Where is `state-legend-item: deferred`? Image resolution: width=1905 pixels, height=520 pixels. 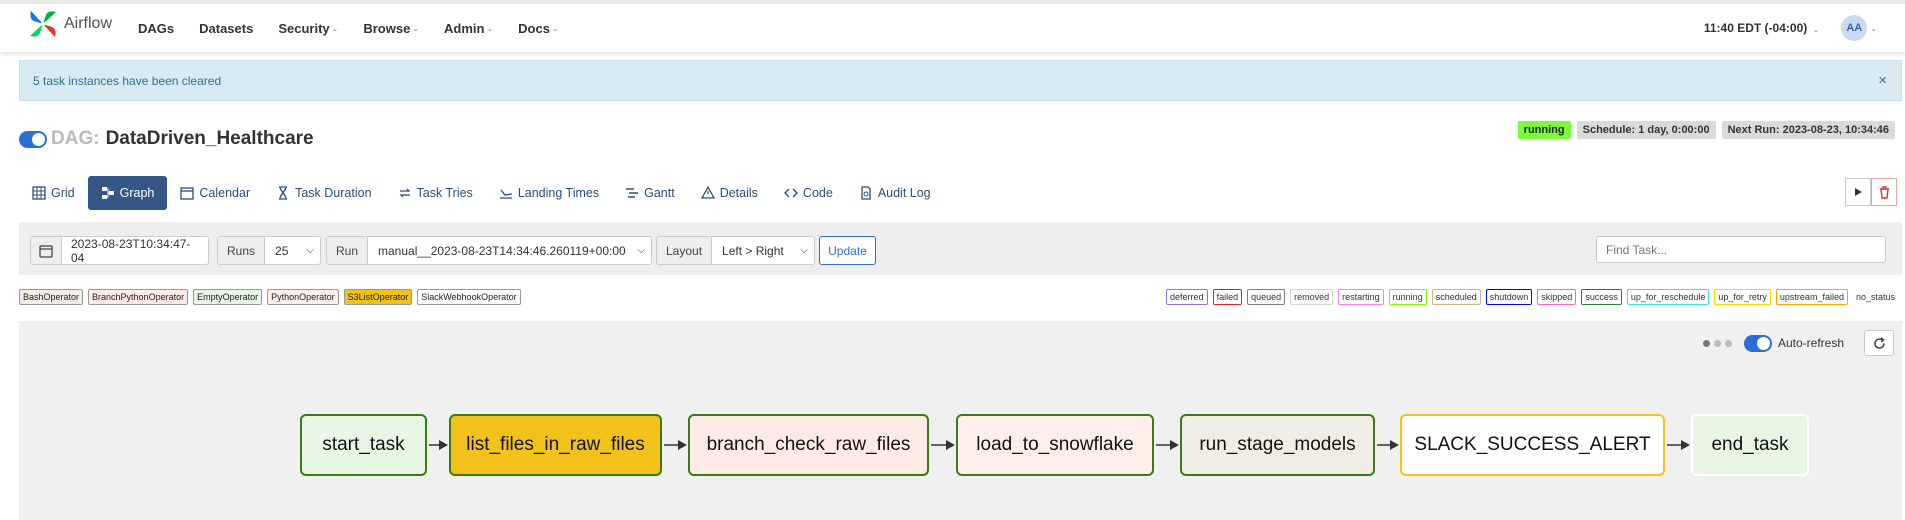
state-legend-item: deferred is located at coordinates (1187, 297).